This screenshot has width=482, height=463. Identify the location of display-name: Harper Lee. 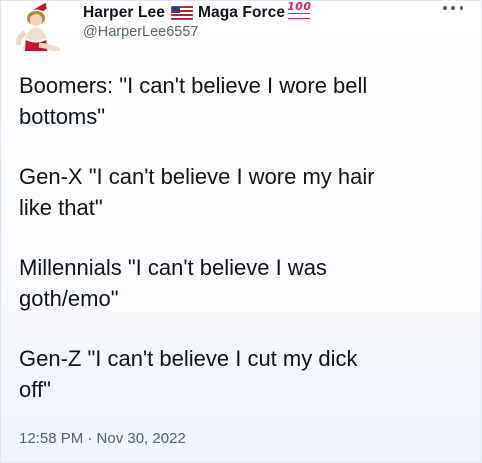
(124, 13).